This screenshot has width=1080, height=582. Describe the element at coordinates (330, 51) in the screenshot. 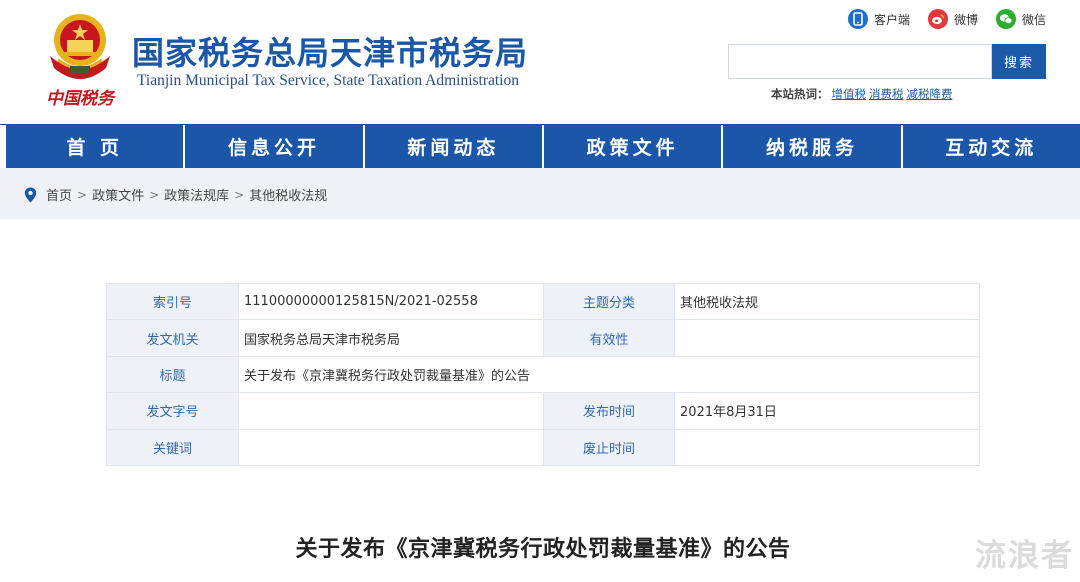

I see `site-title: 国家税务总局天津市税务局` at that location.